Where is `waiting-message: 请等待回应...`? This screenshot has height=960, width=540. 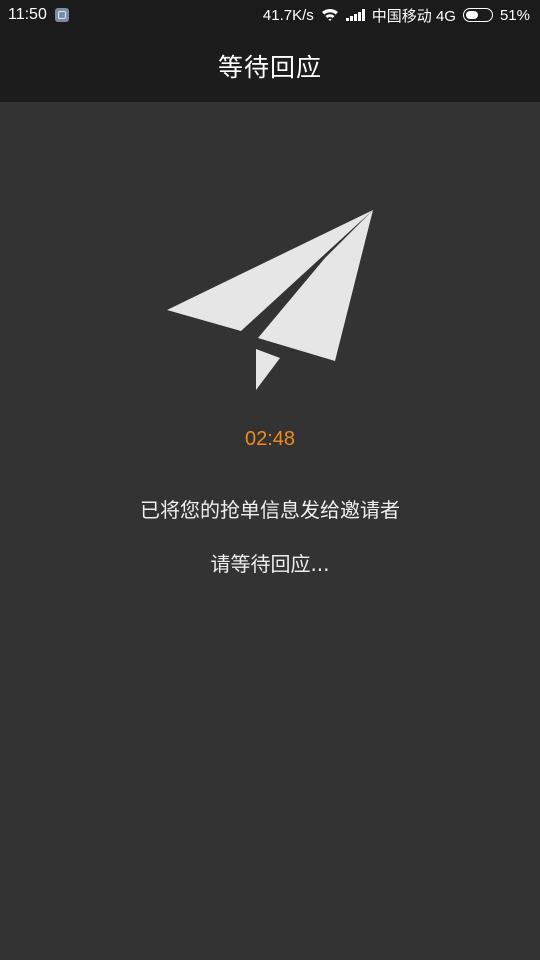
waiting-message: 请等待回应... is located at coordinates (270, 564).